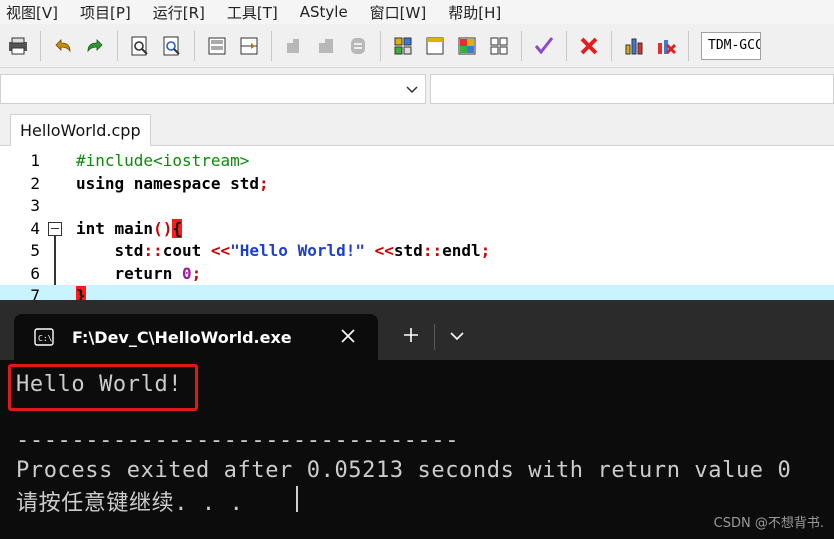 The height and width of the screenshot is (539, 834). What do you see at coordinates (32, 12) in the screenshot?
I see `menu-view: 视图[V]` at bounding box center [32, 12].